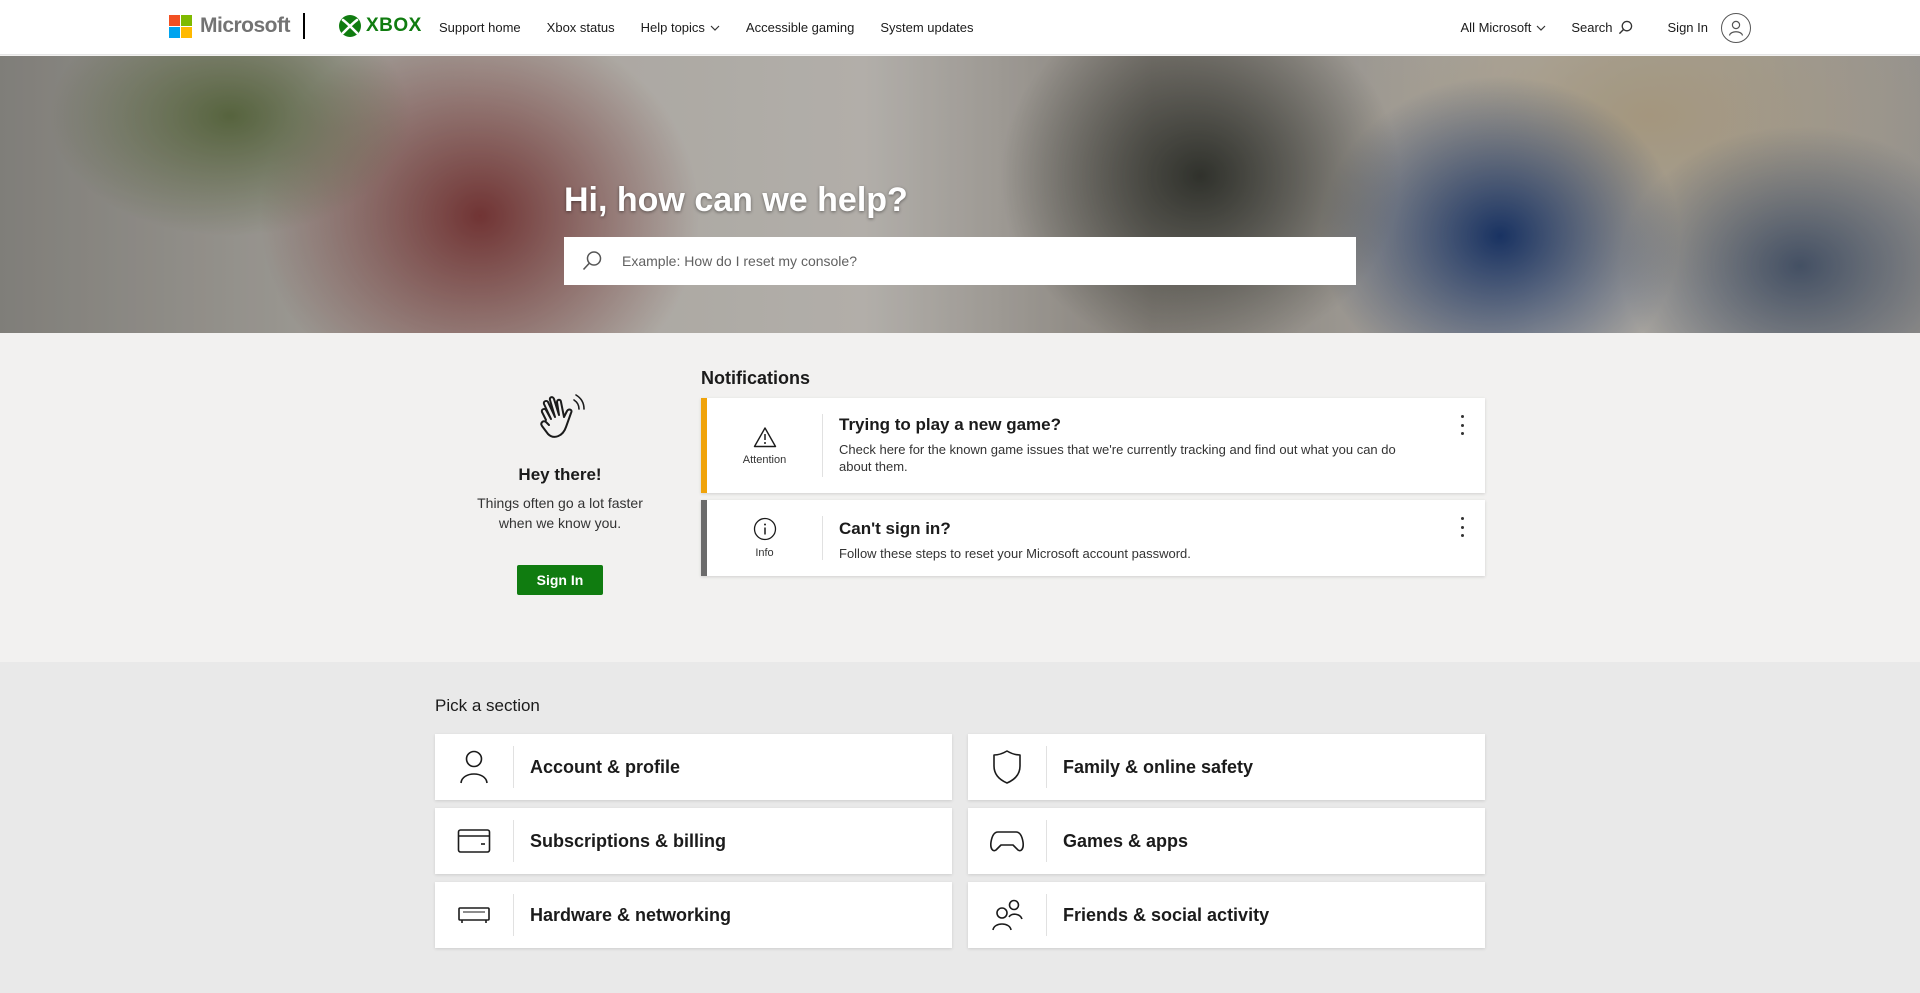 The image size is (1920, 993). I want to click on logo-divider, so click(304, 26).